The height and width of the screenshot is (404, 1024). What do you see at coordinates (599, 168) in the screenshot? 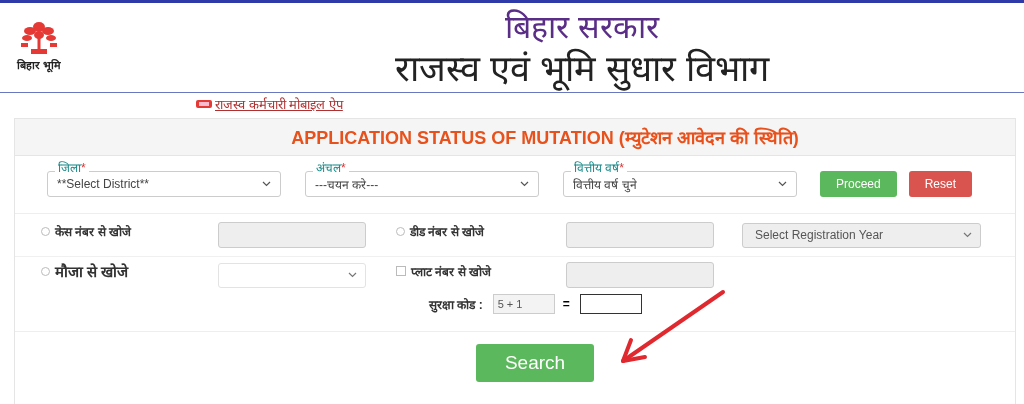
I see `field-label: वित्तीय वर्ष*` at bounding box center [599, 168].